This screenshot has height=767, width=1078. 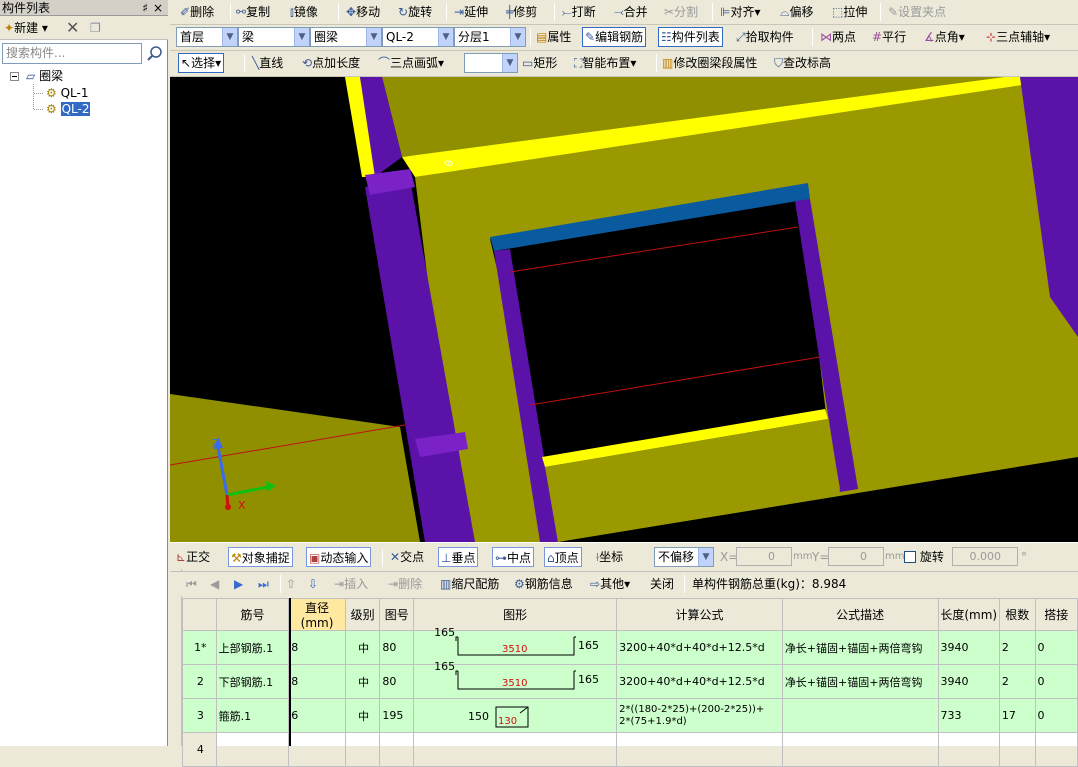 What do you see at coordinates (917, 12) in the screenshot?
I see `set-grip-button: ✎设置夹点` at bounding box center [917, 12].